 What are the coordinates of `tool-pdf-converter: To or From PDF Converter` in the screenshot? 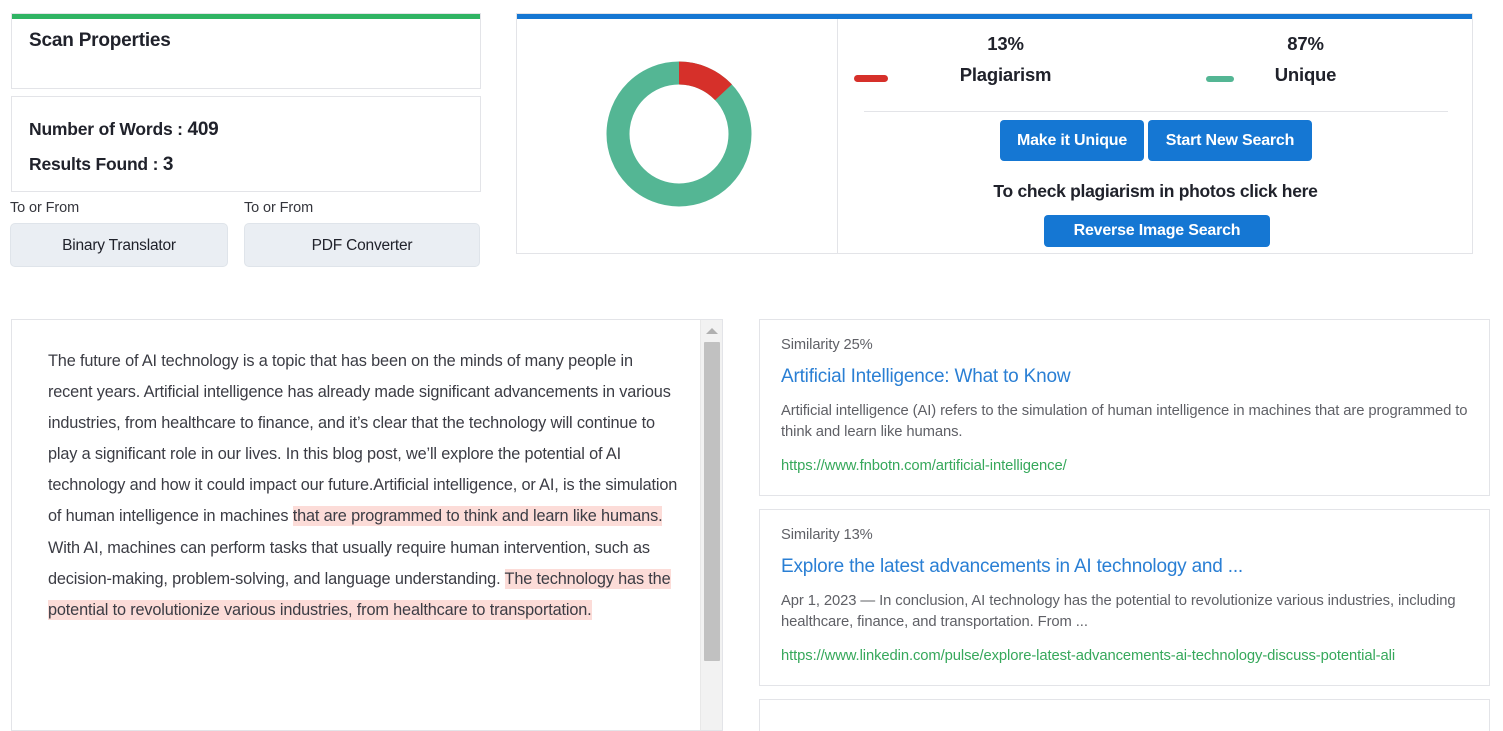 It's located at (362, 233).